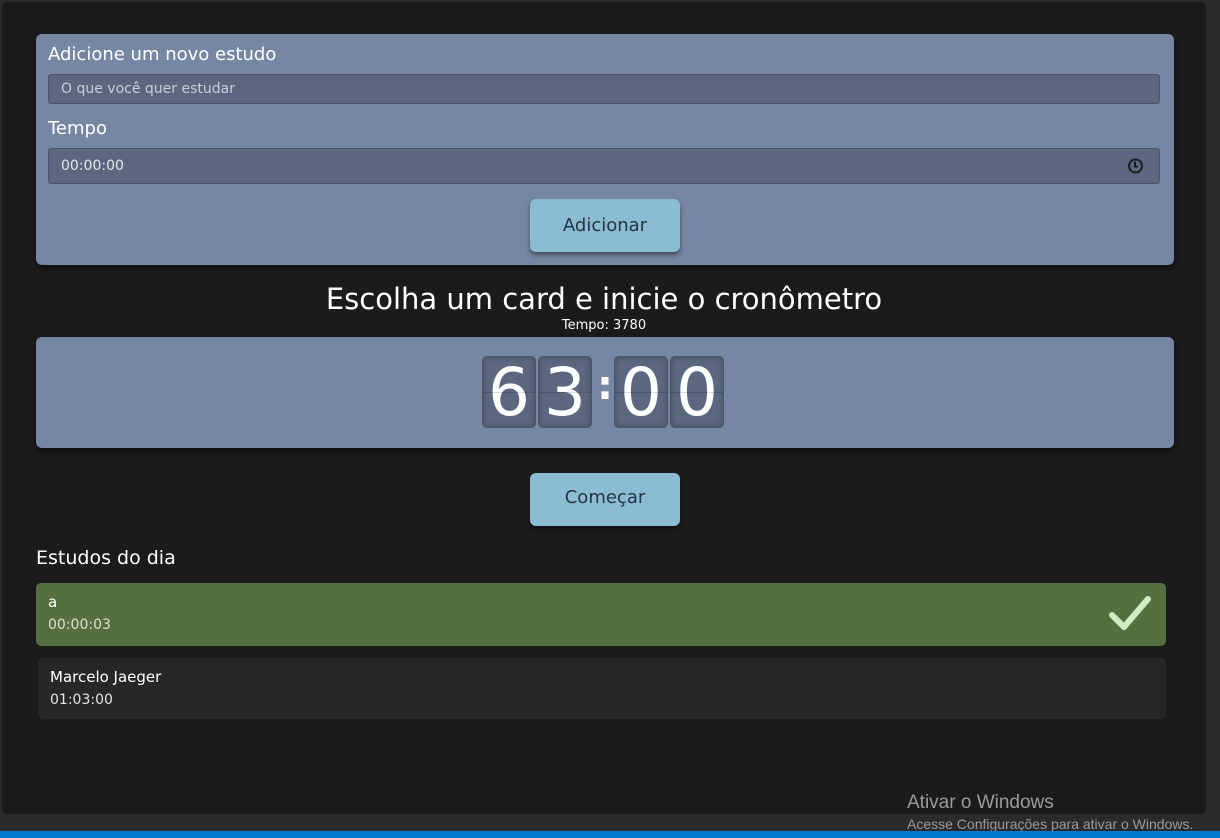 The width and height of the screenshot is (1220, 838). I want to click on status-bar, so click(610, 834).